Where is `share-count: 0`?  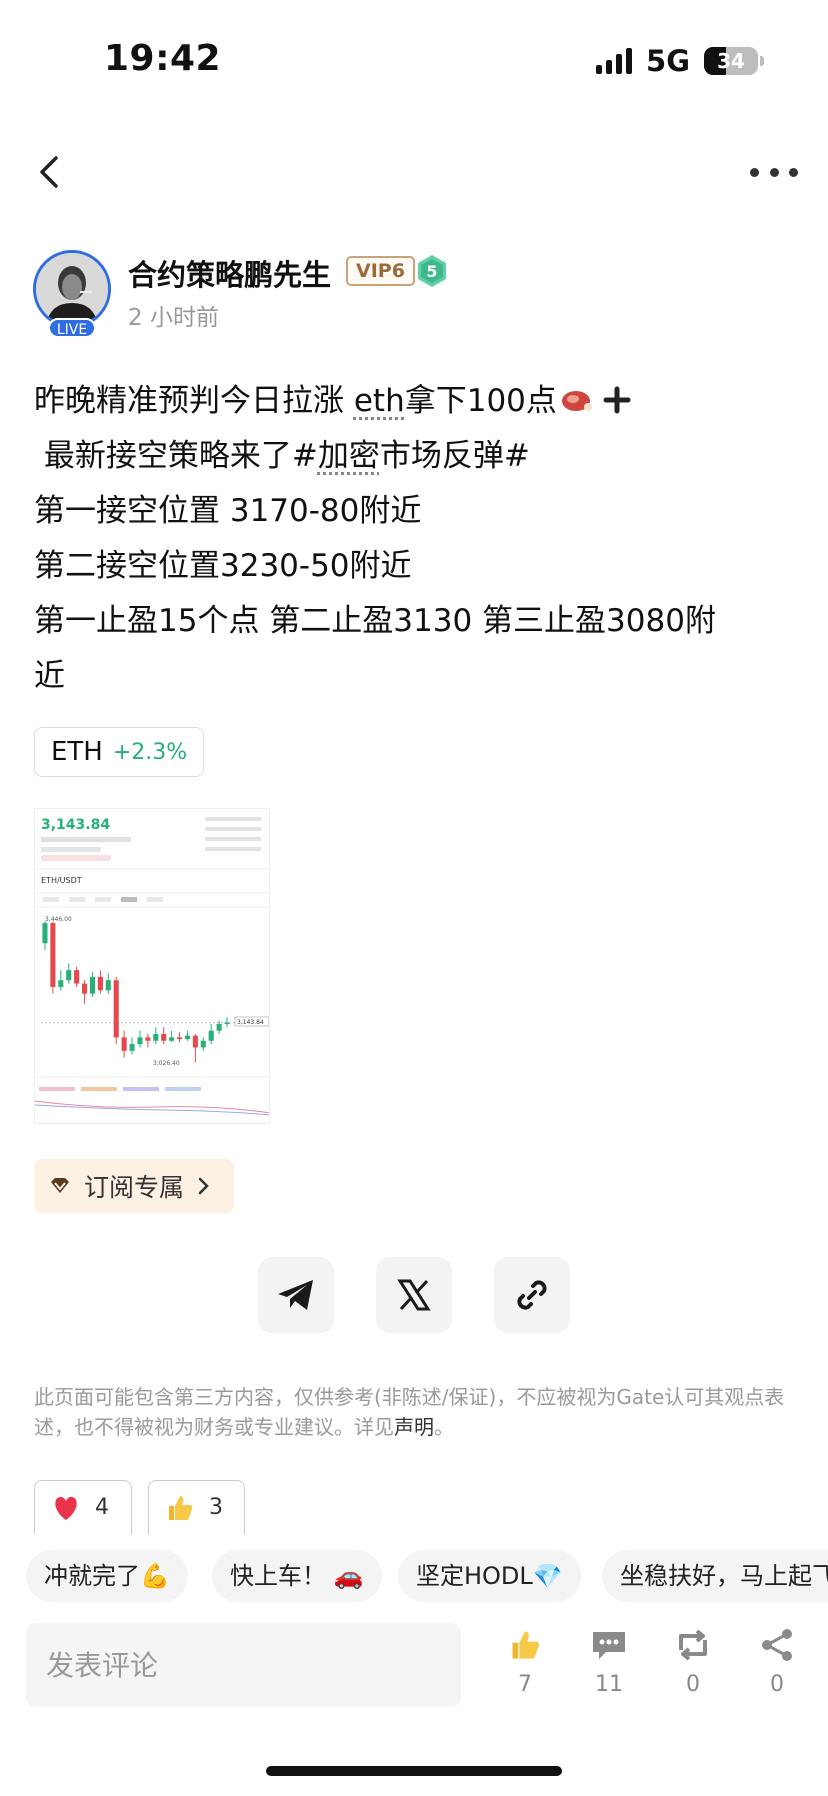 share-count: 0 is located at coordinates (777, 1684).